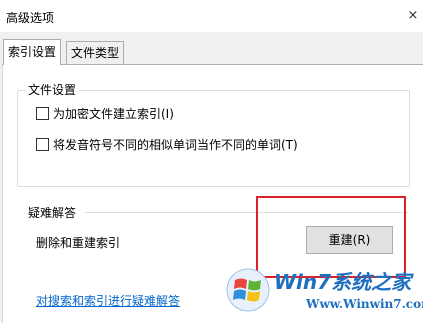 The width and height of the screenshot is (423, 323). What do you see at coordinates (364, 304) in the screenshot?
I see `watermark-url: Www.Winwin7.com` at bounding box center [364, 304].